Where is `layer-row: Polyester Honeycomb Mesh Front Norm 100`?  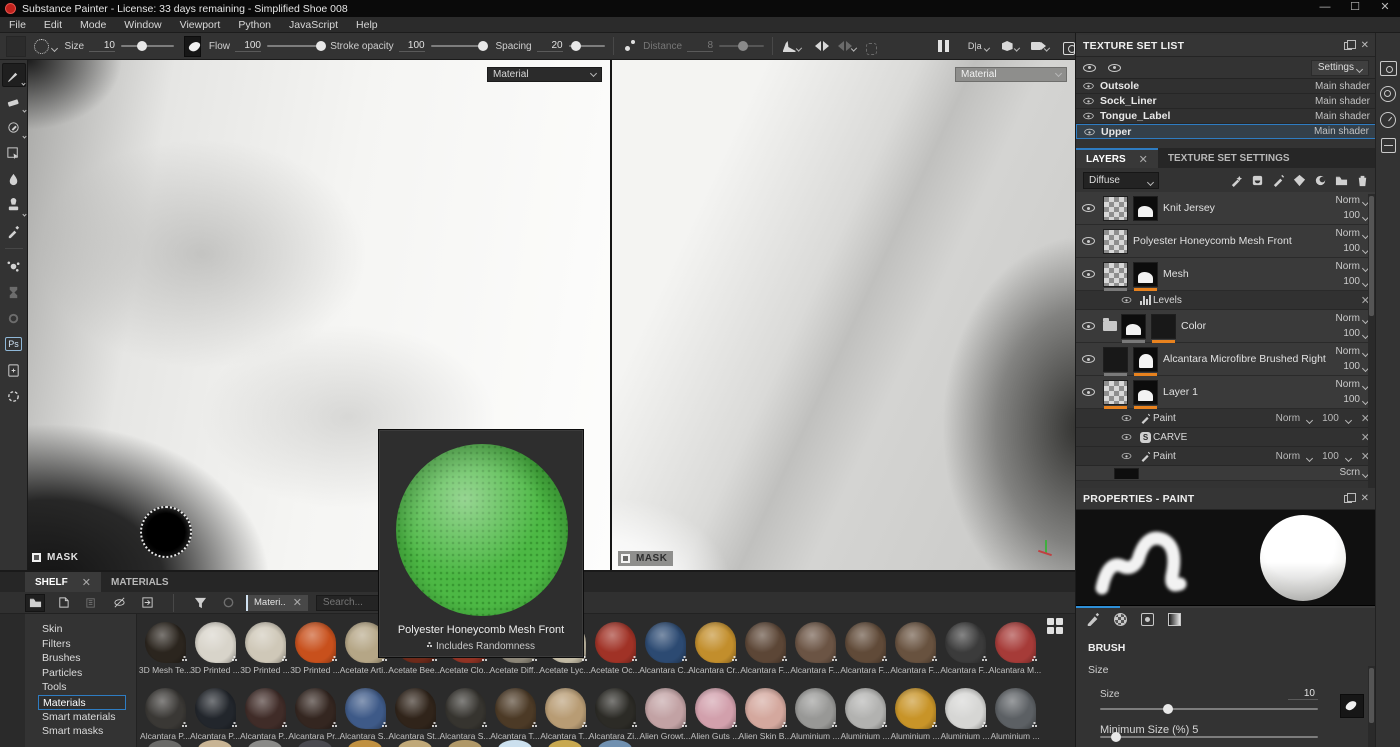
layer-row: Polyester Honeycomb Mesh Front Norm 100 is located at coordinates (1226, 241).